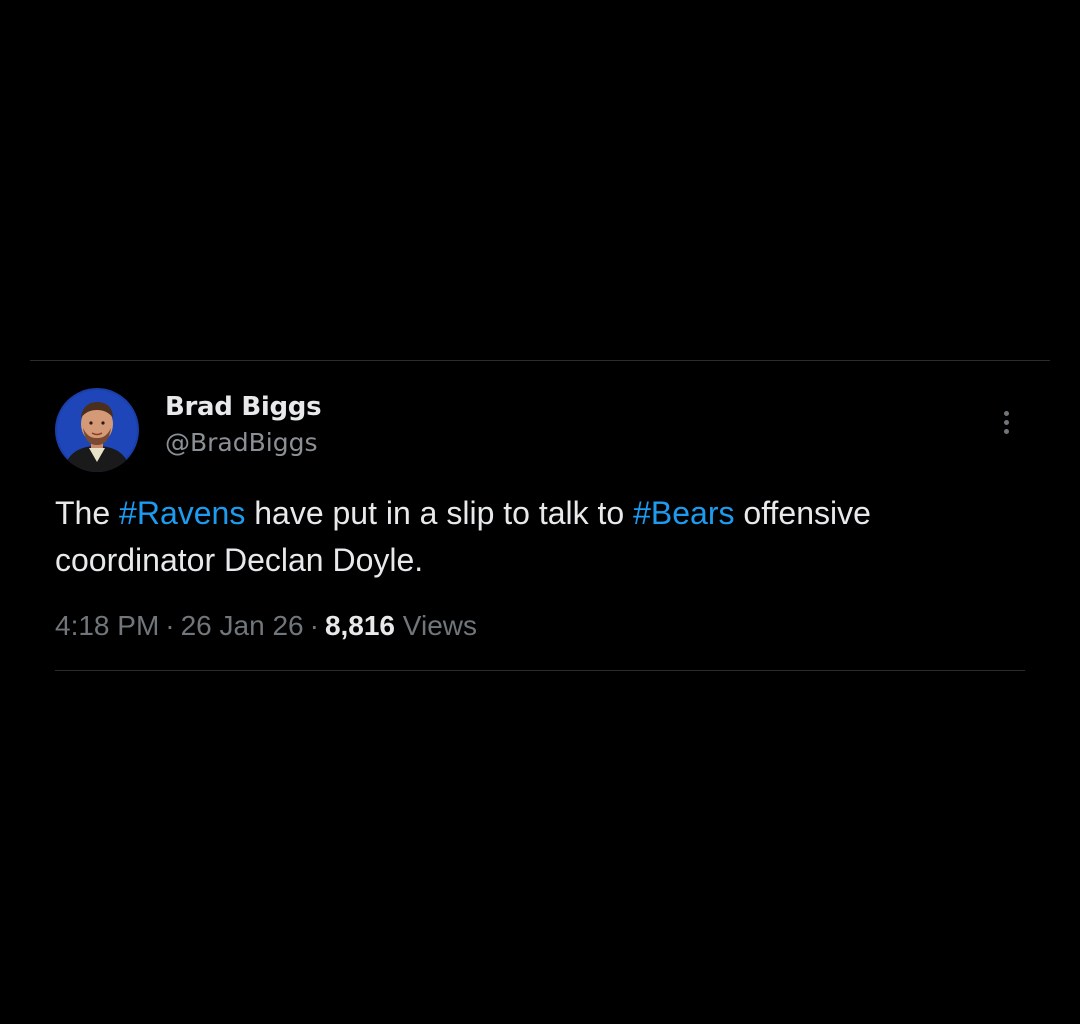  What do you see at coordinates (107, 625) in the screenshot?
I see `tweet-time: 4:18 PM` at bounding box center [107, 625].